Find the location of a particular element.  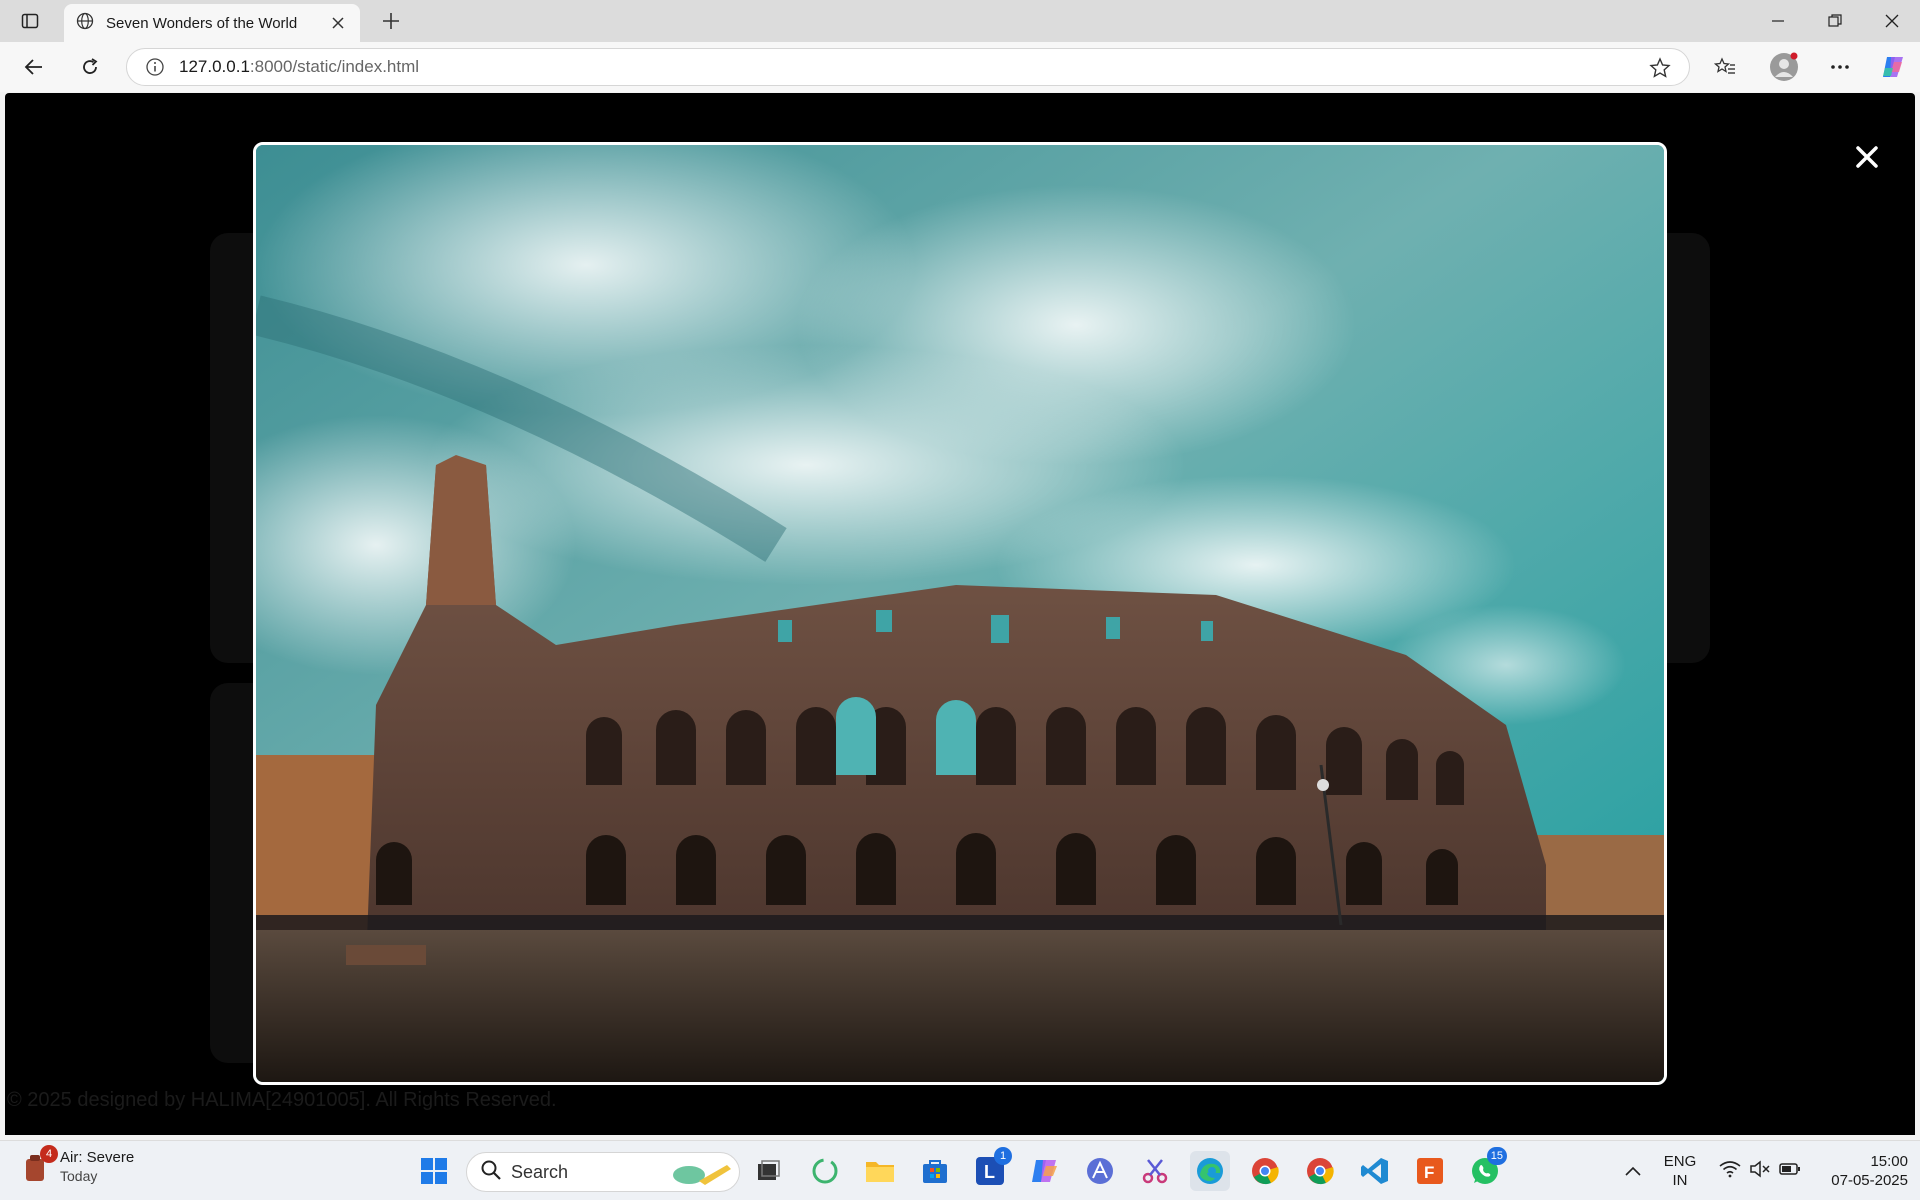

url-text: 127.0.0.1:8000/static/index.html is located at coordinates (299, 67).